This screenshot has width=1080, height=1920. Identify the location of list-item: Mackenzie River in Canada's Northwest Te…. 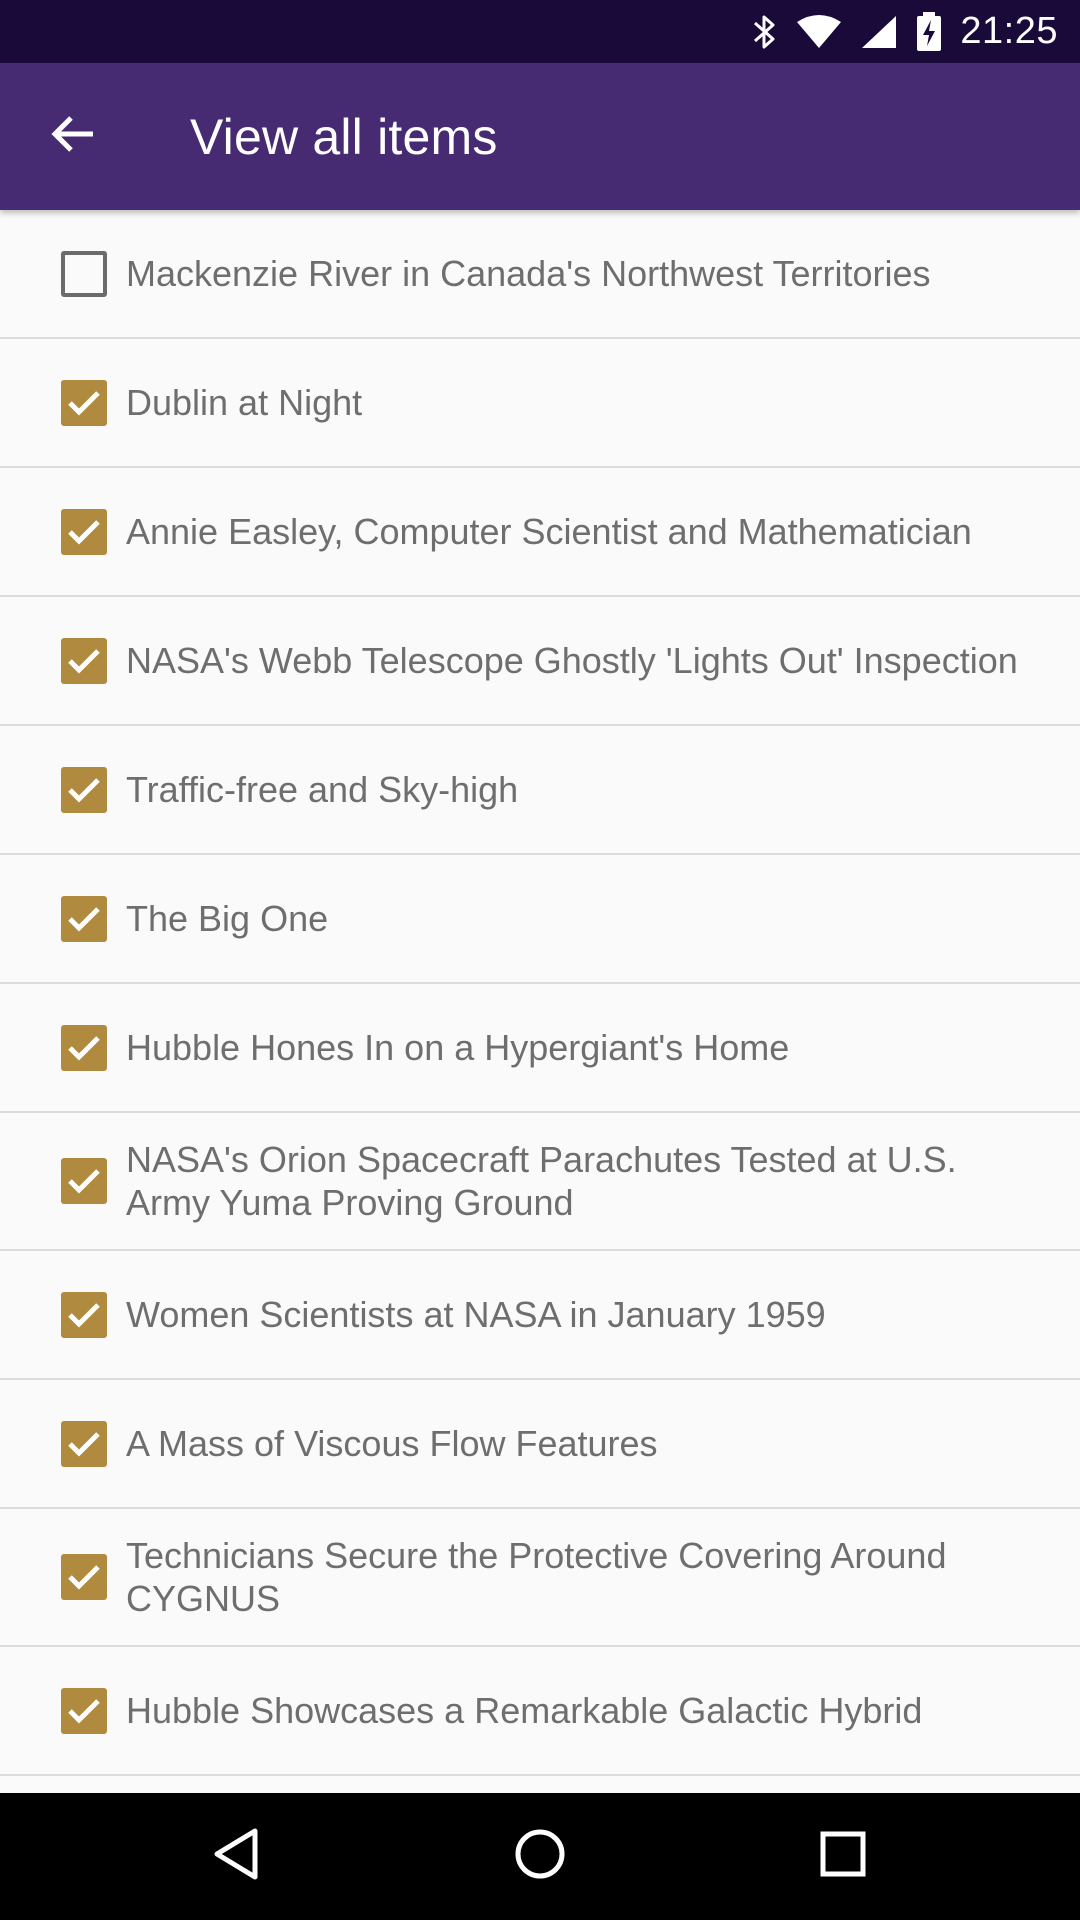
(540, 274).